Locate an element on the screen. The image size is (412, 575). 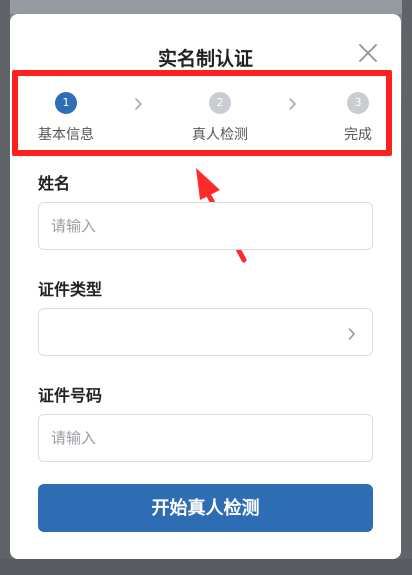
backdrop-bottom is located at coordinates (206, 567).